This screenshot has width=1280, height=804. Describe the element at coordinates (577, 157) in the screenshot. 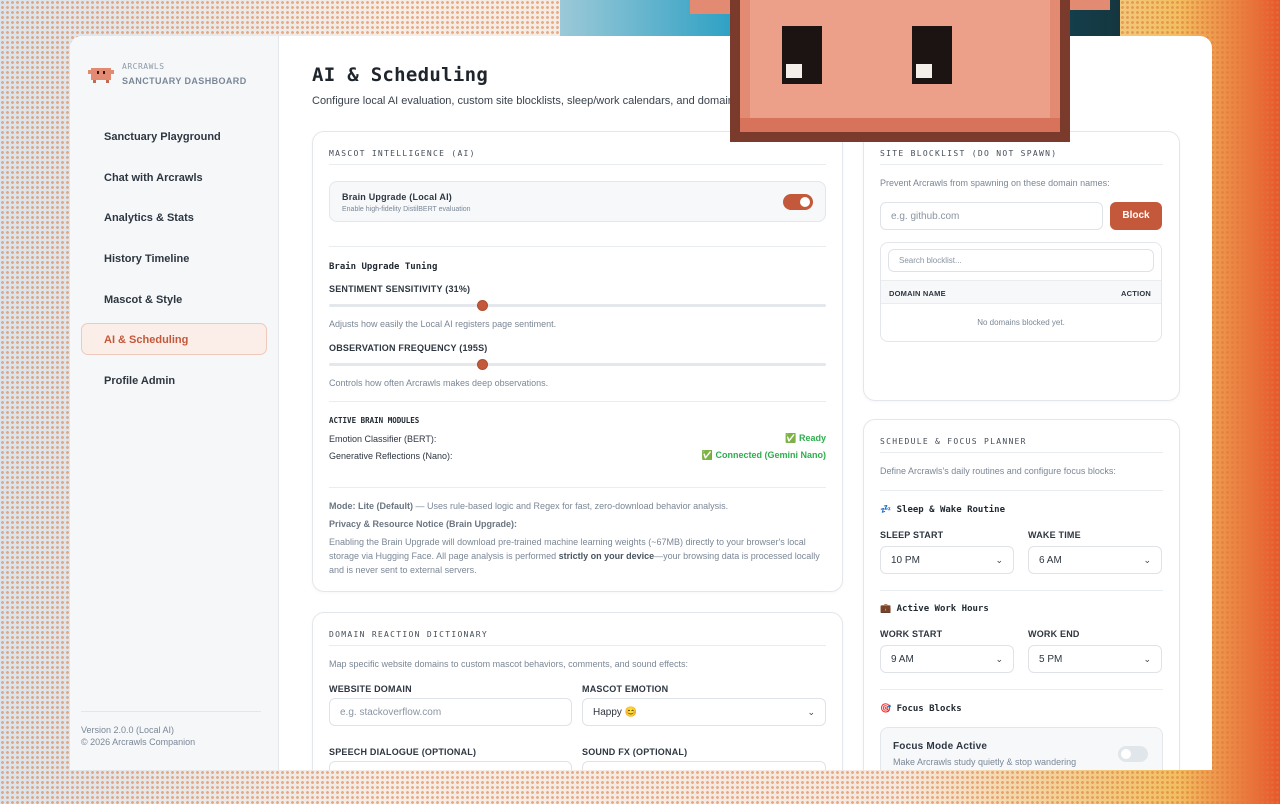

I see `ai-card-heading: MASCOT INTELLIGENCE (AI)` at that location.